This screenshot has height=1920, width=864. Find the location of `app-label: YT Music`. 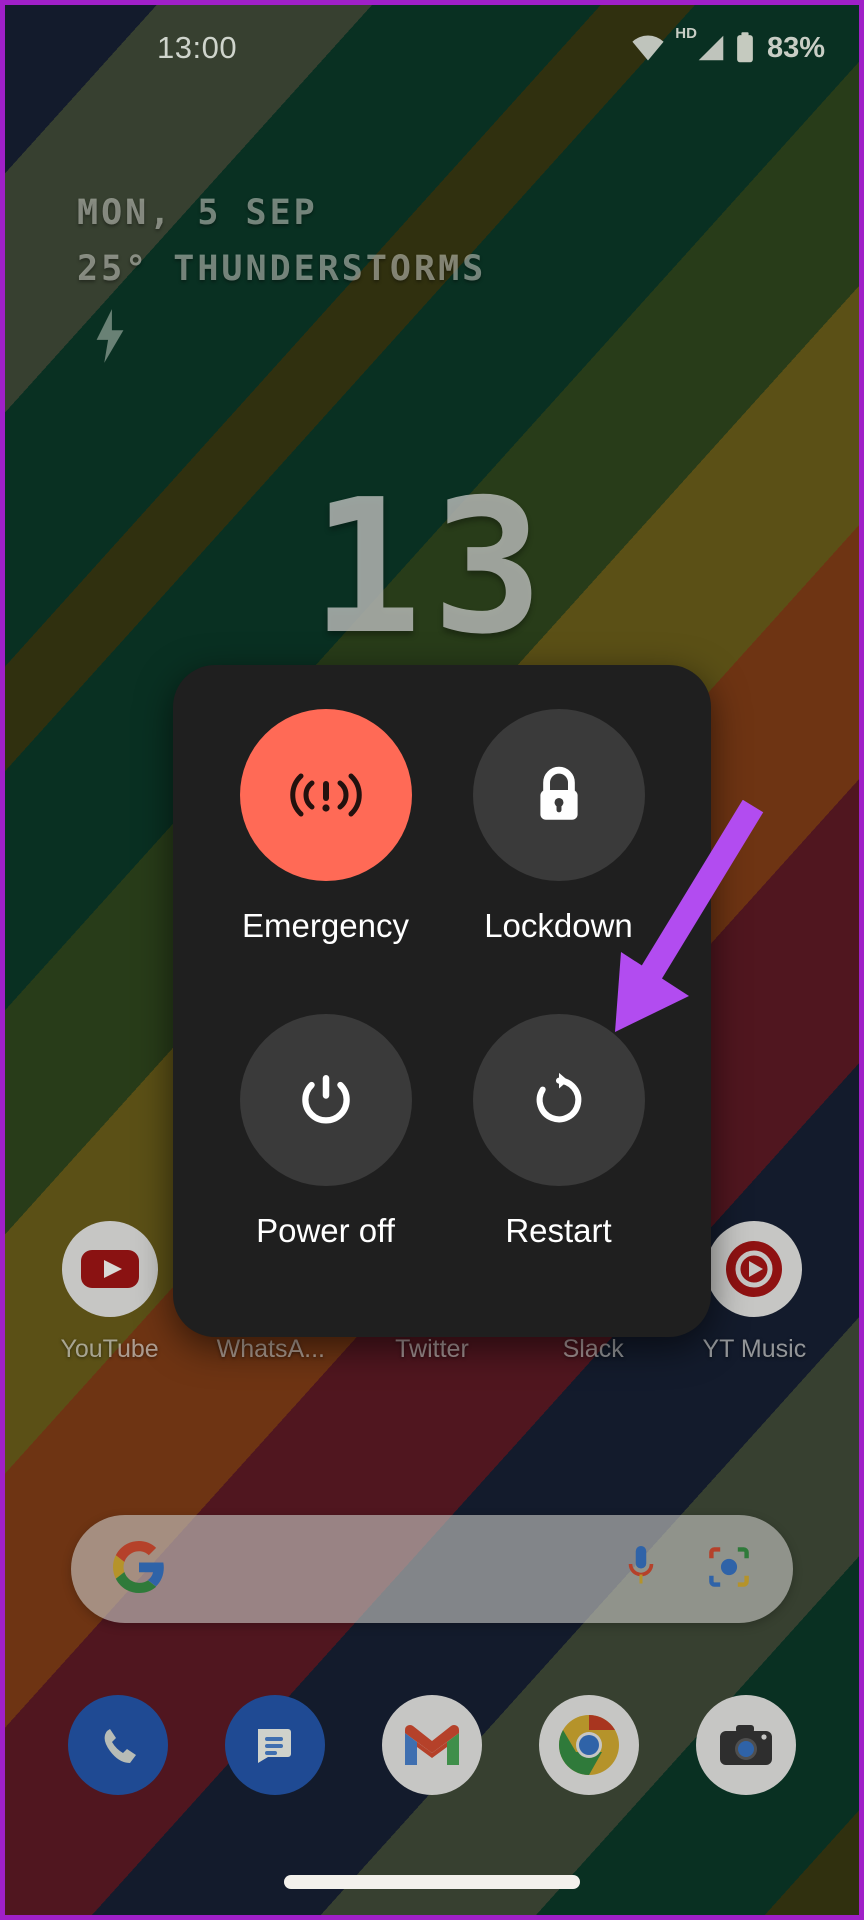

app-label: YT Music is located at coordinates (754, 1349).